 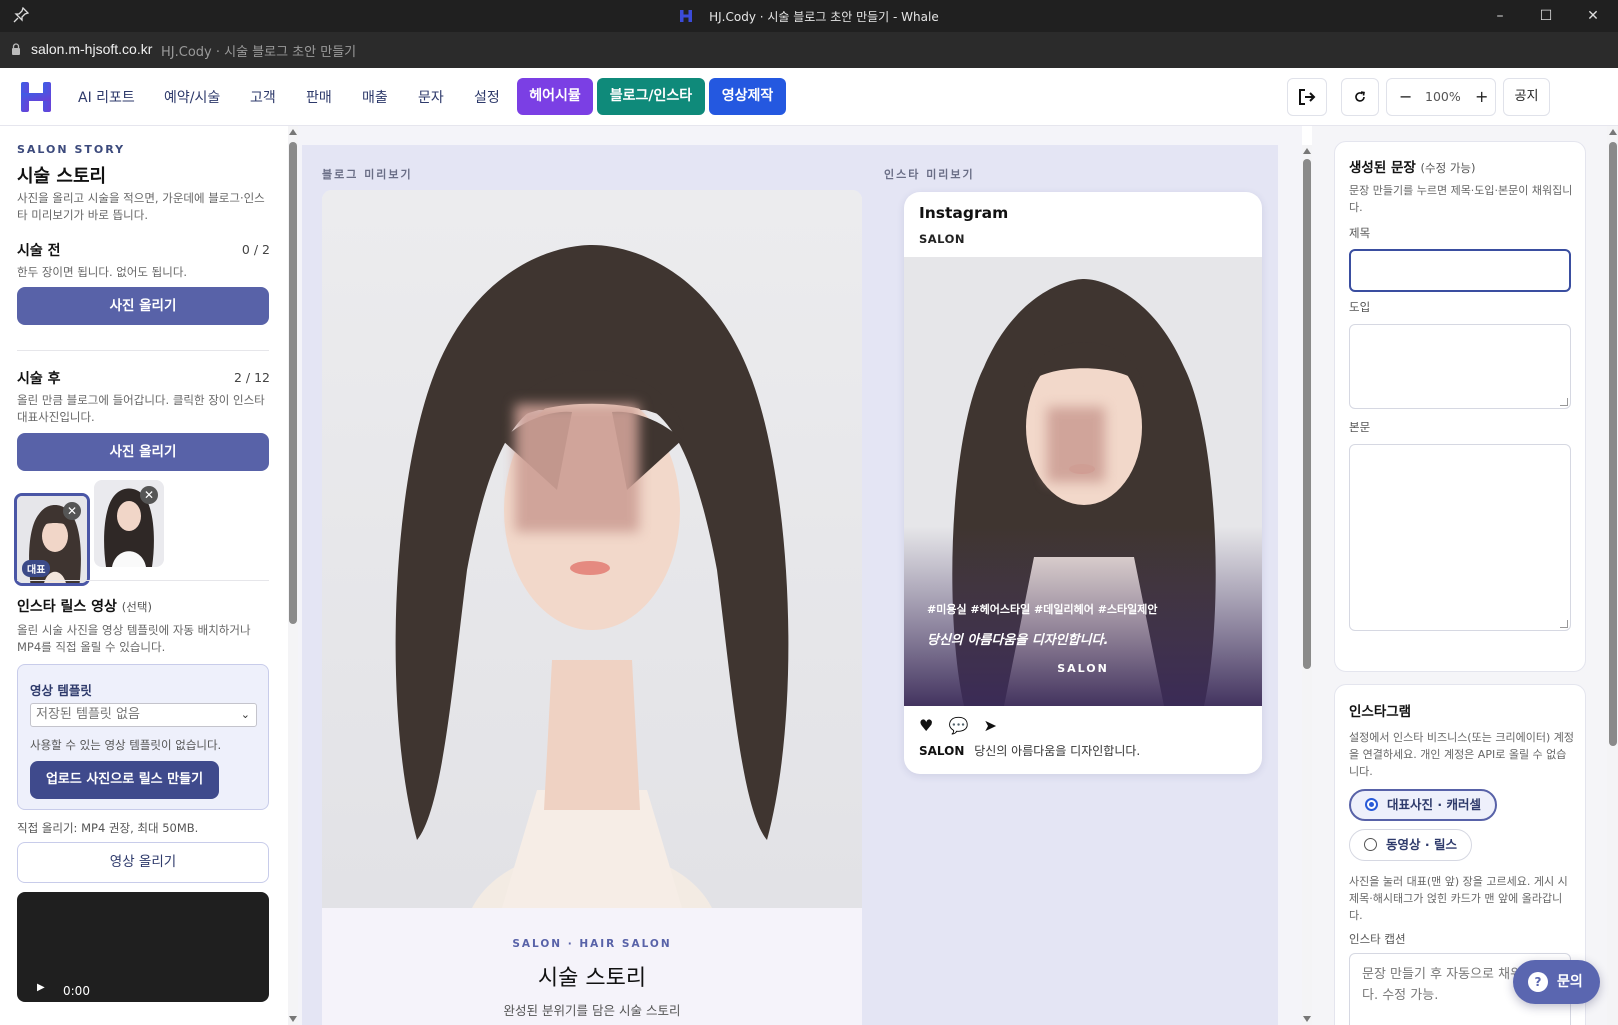 I want to click on template-select-value: 저장된 템플릿 없음, so click(x=88, y=714).